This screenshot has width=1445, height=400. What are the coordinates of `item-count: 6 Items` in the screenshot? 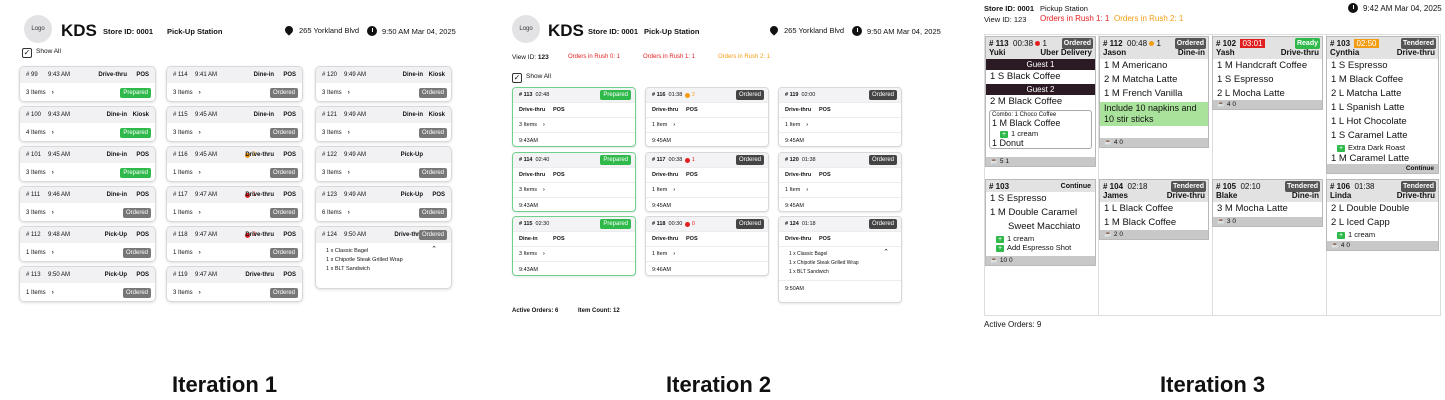 It's located at (332, 213).